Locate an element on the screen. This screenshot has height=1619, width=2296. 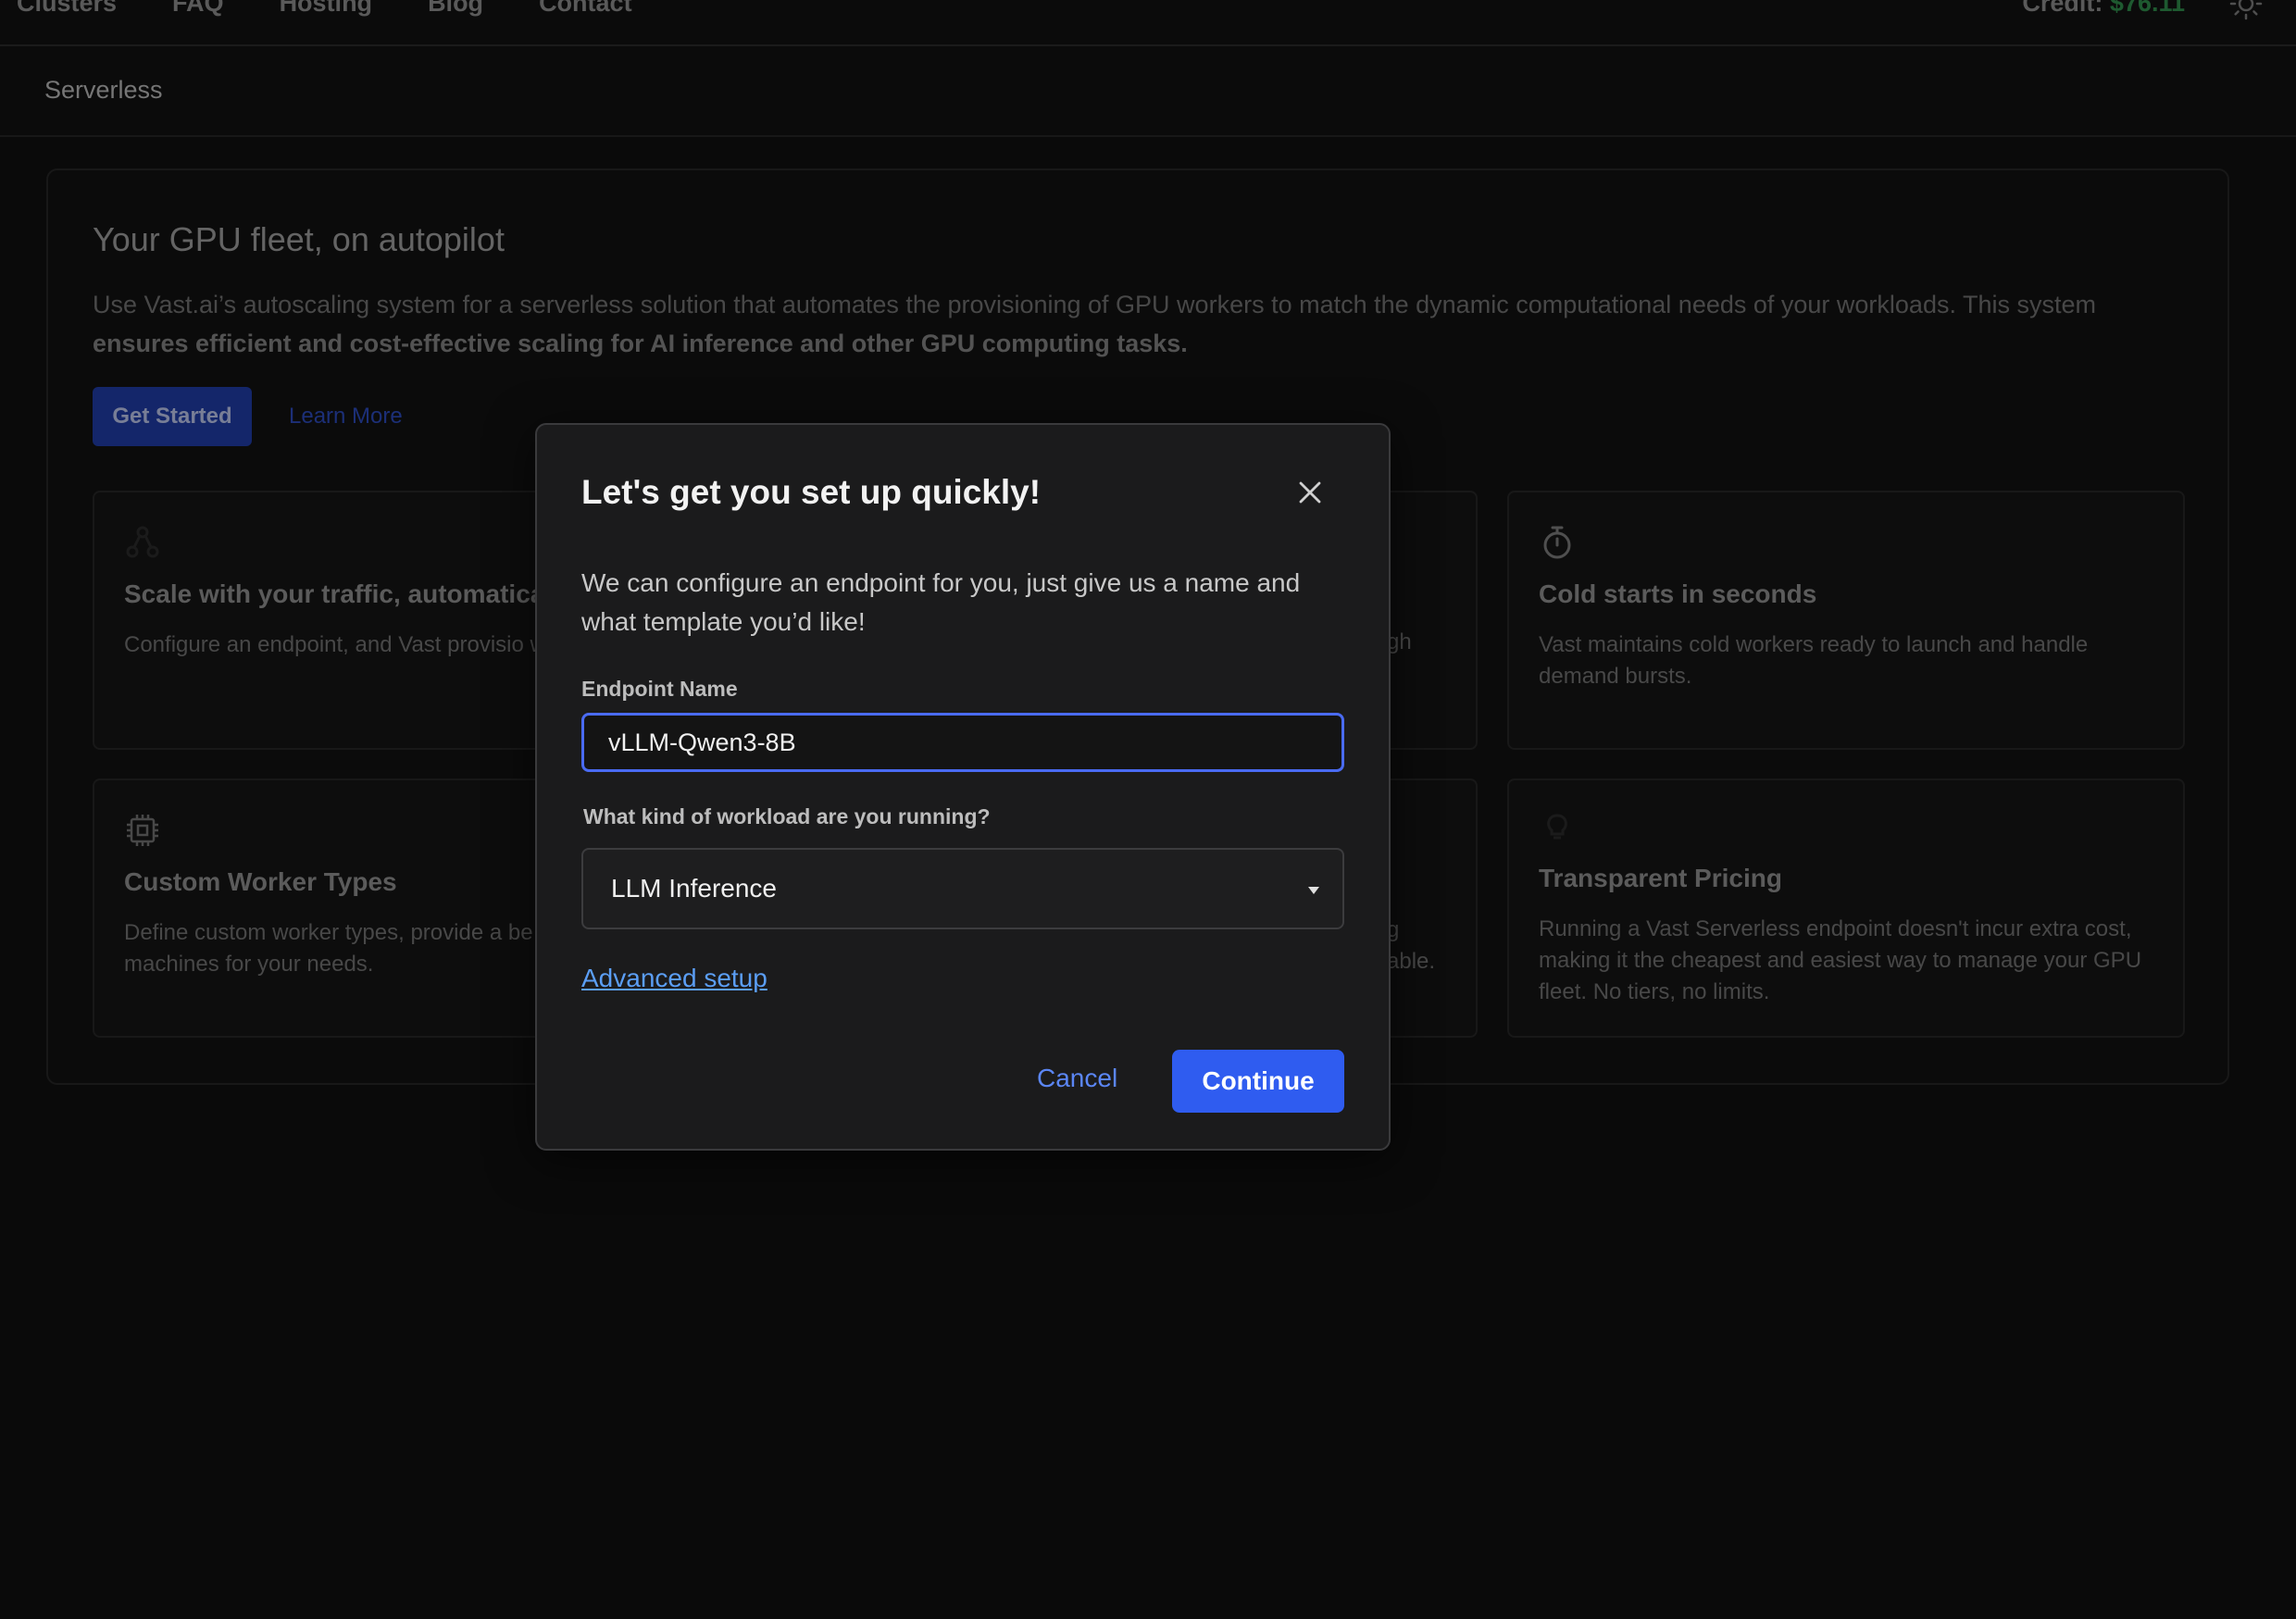
workload-selected-value: LLM Inference is located at coordinates (694, 889).